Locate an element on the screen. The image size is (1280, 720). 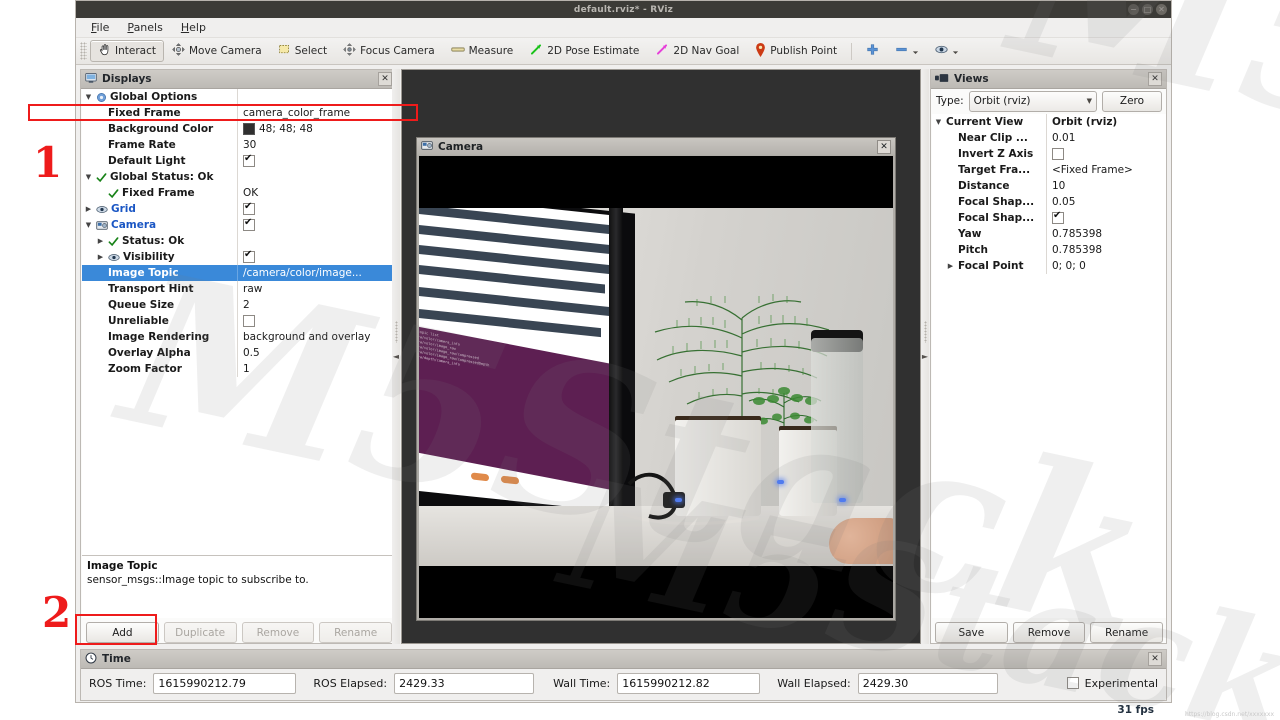
property-value-cell: Orbit (rviz) is located at coordinates (1106, 122).